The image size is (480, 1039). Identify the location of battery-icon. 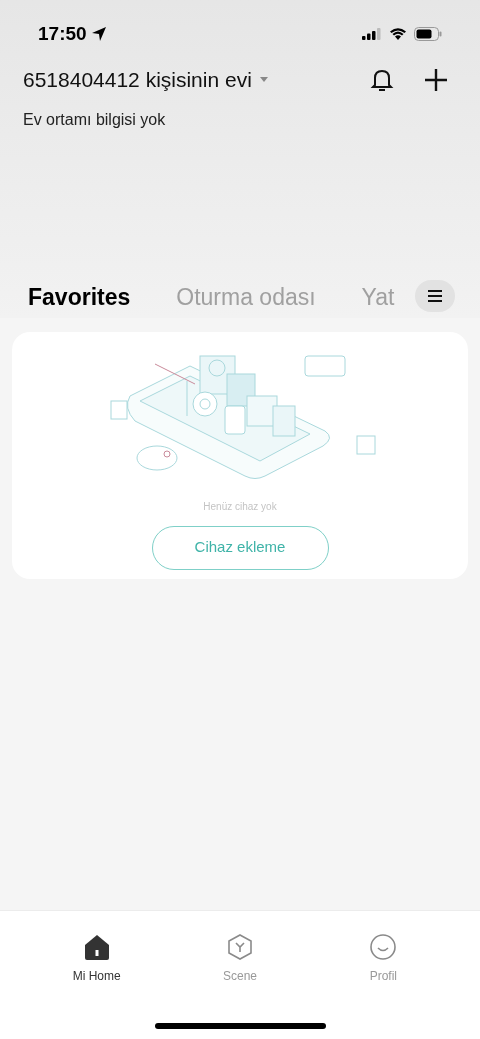
(428, 34).